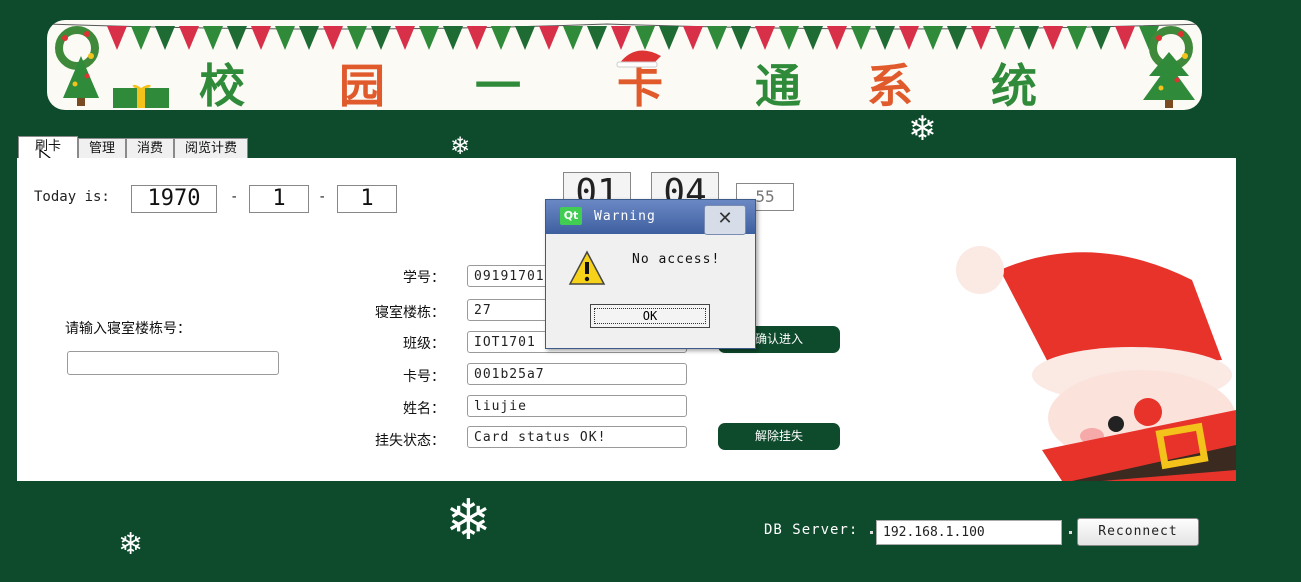 The image size is (1301, 582). What do you see at coordinates (890, 84) in the screenshot?
I see `title-char: 系` at bounding box center [890, 84].